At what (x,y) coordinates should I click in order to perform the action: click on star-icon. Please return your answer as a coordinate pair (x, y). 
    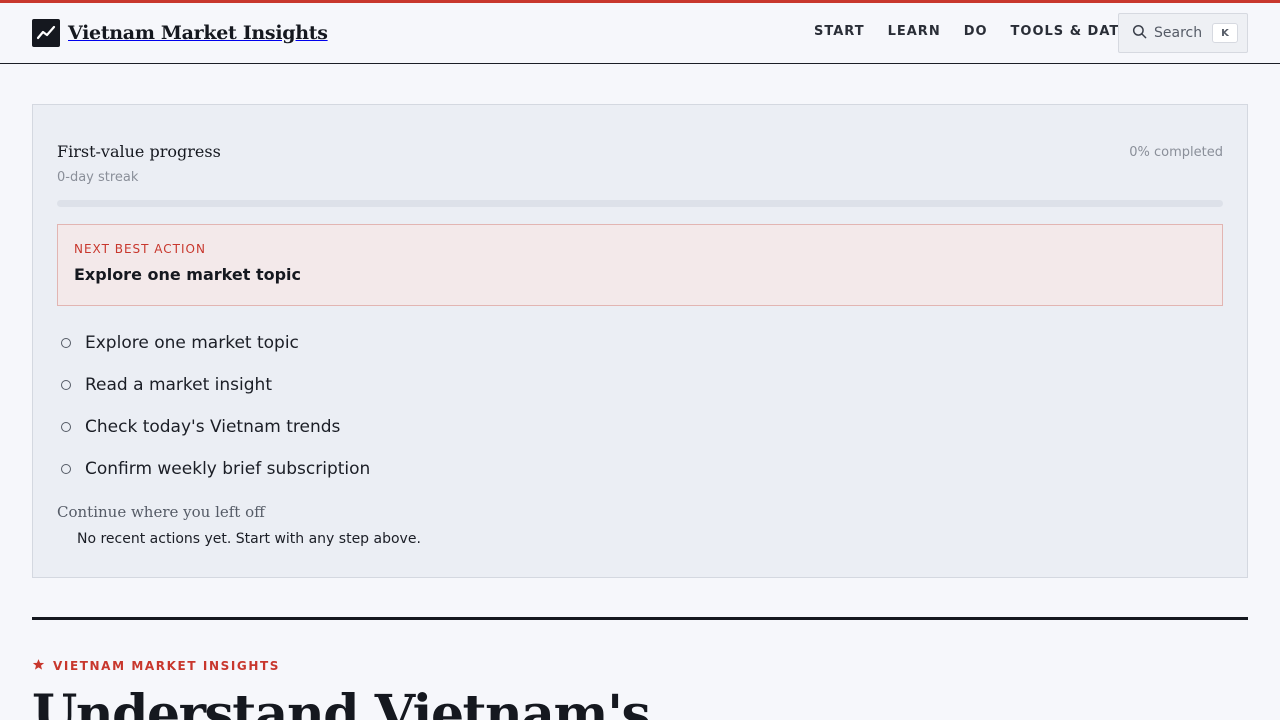
    Looking at the image, I should click on (38, 665).